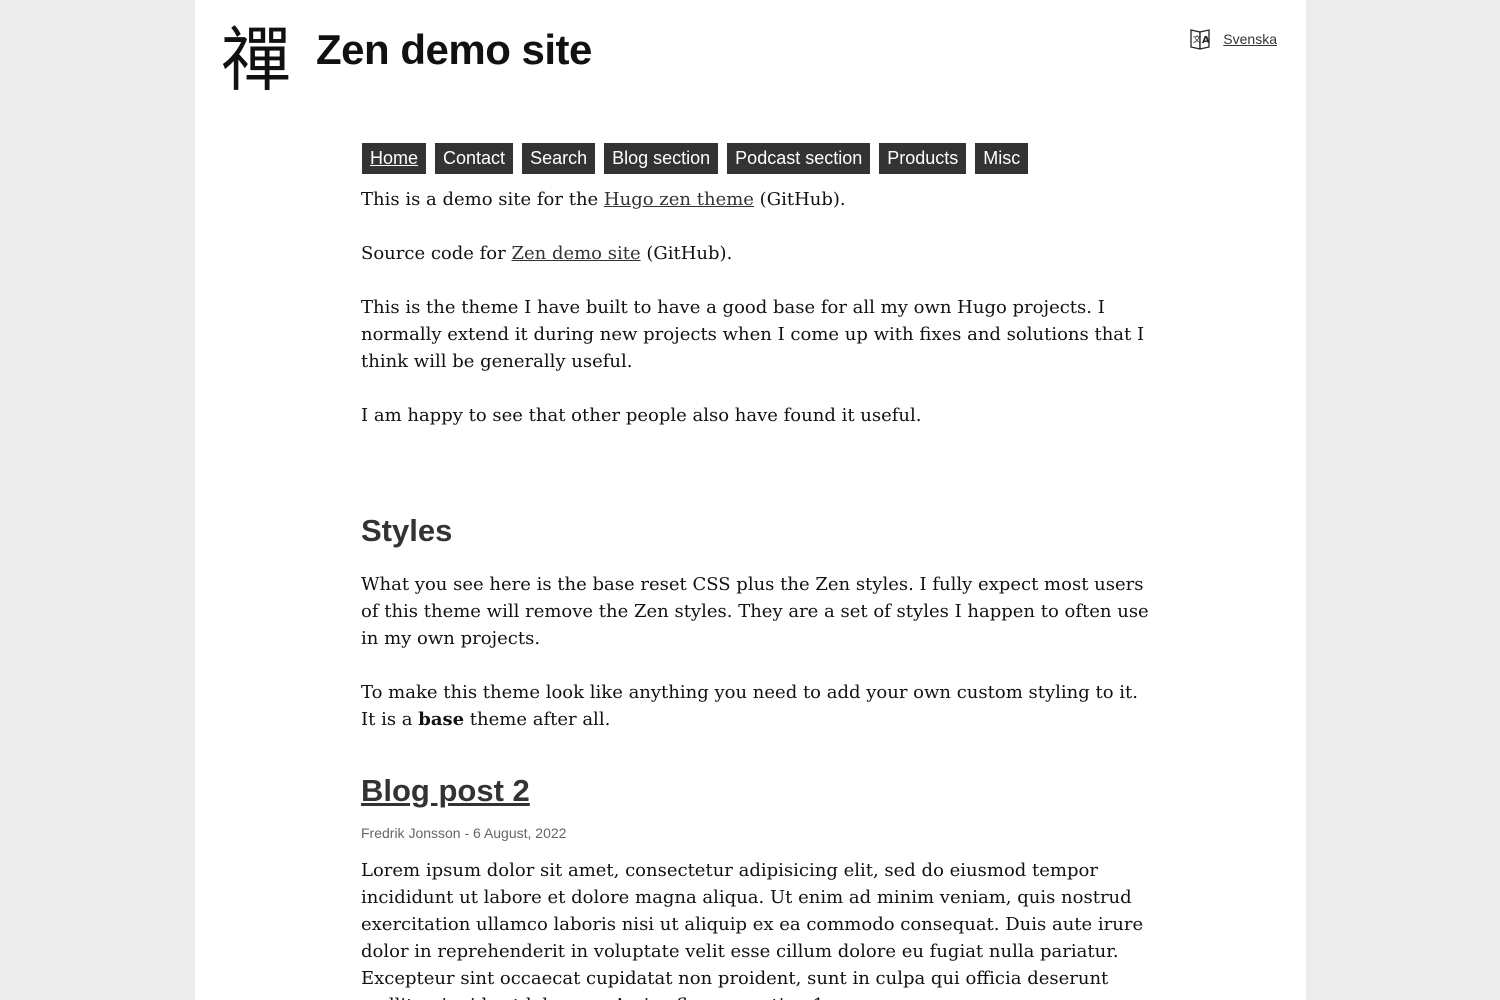 The image size is (1500, 1000). What do you see at coordinates (1197, 39) in the screenshot?
I see `svg-text: 文` at bounding box center [1197, 39].